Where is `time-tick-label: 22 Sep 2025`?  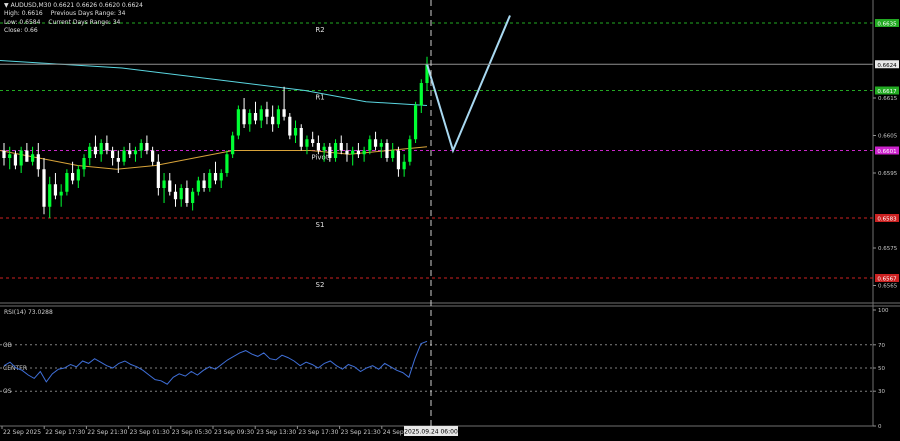
time-tick-label: 22 Sep 2025 is located at coordinates (22, 432).